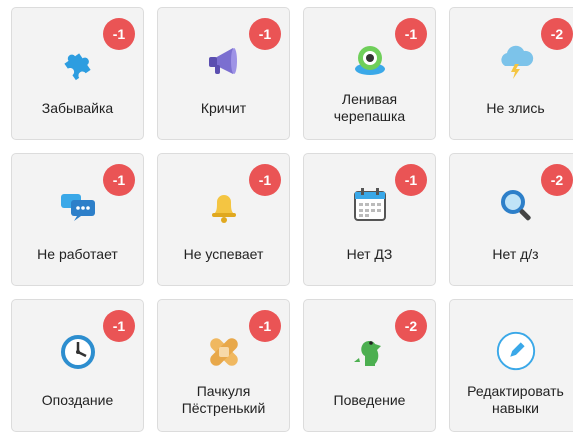 Image resolution: width=573 pixels, height=432 pixels. I want to click on skill-label: Нет ДЗ, so click(369, 253).